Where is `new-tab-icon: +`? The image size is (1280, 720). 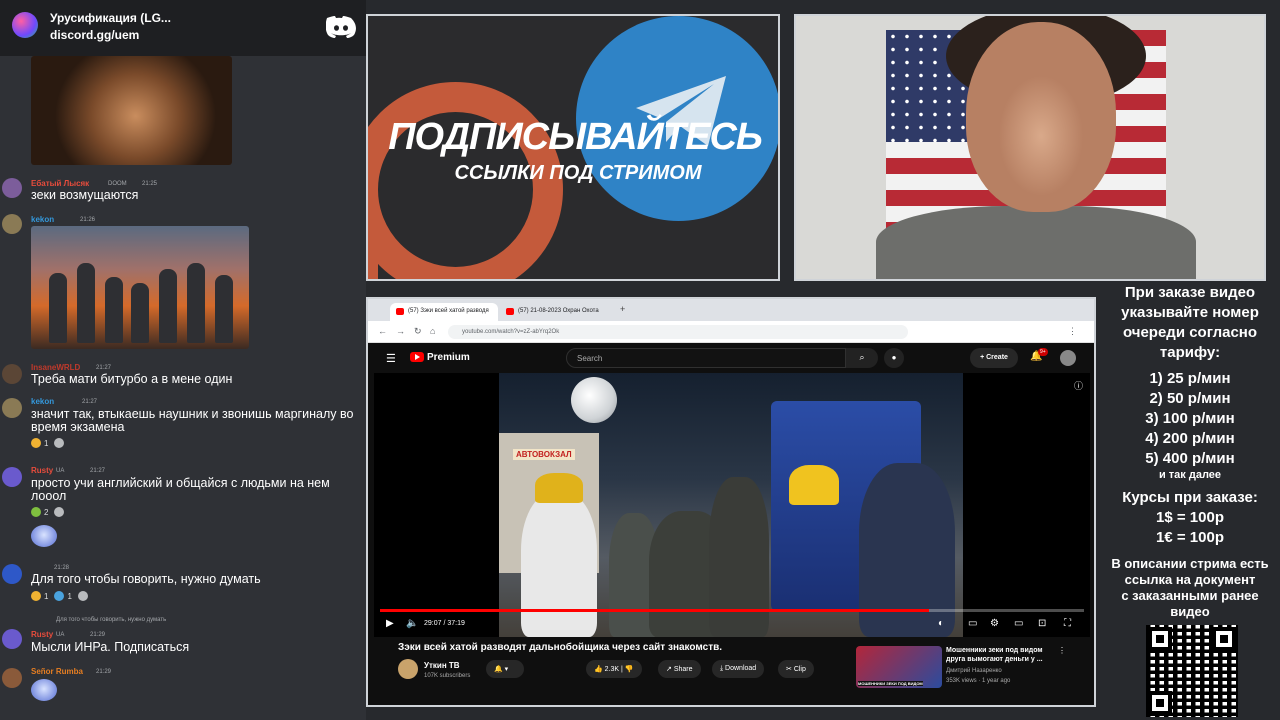 new-tab-icon: + is located at coordinates (622, 309).